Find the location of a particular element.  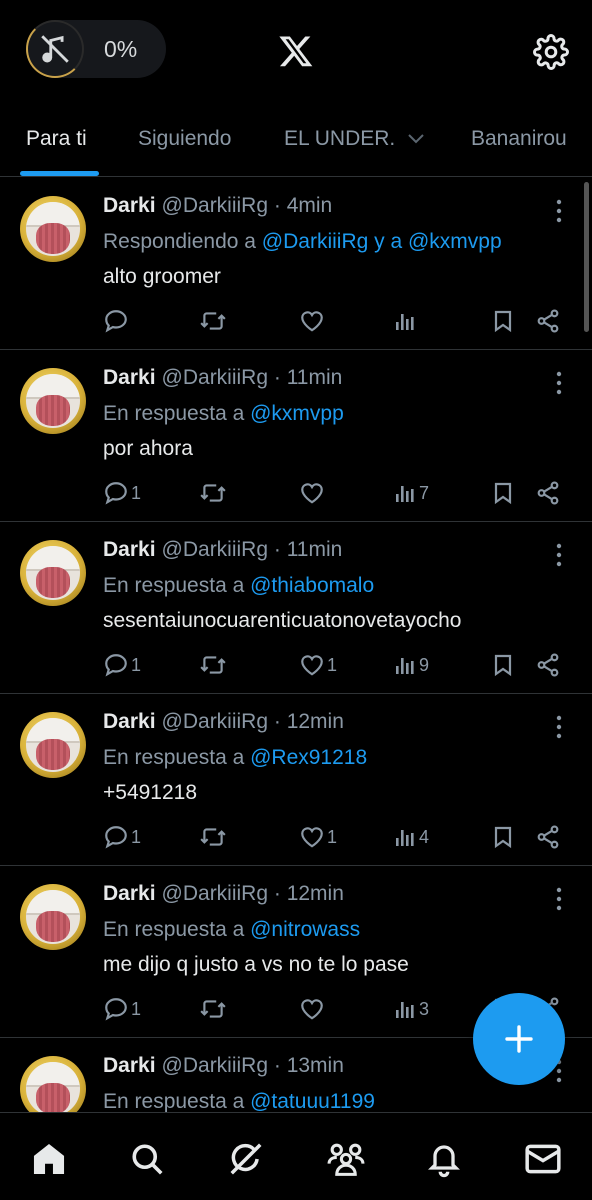

nav-notifications is located at coordinates (444, 1159).